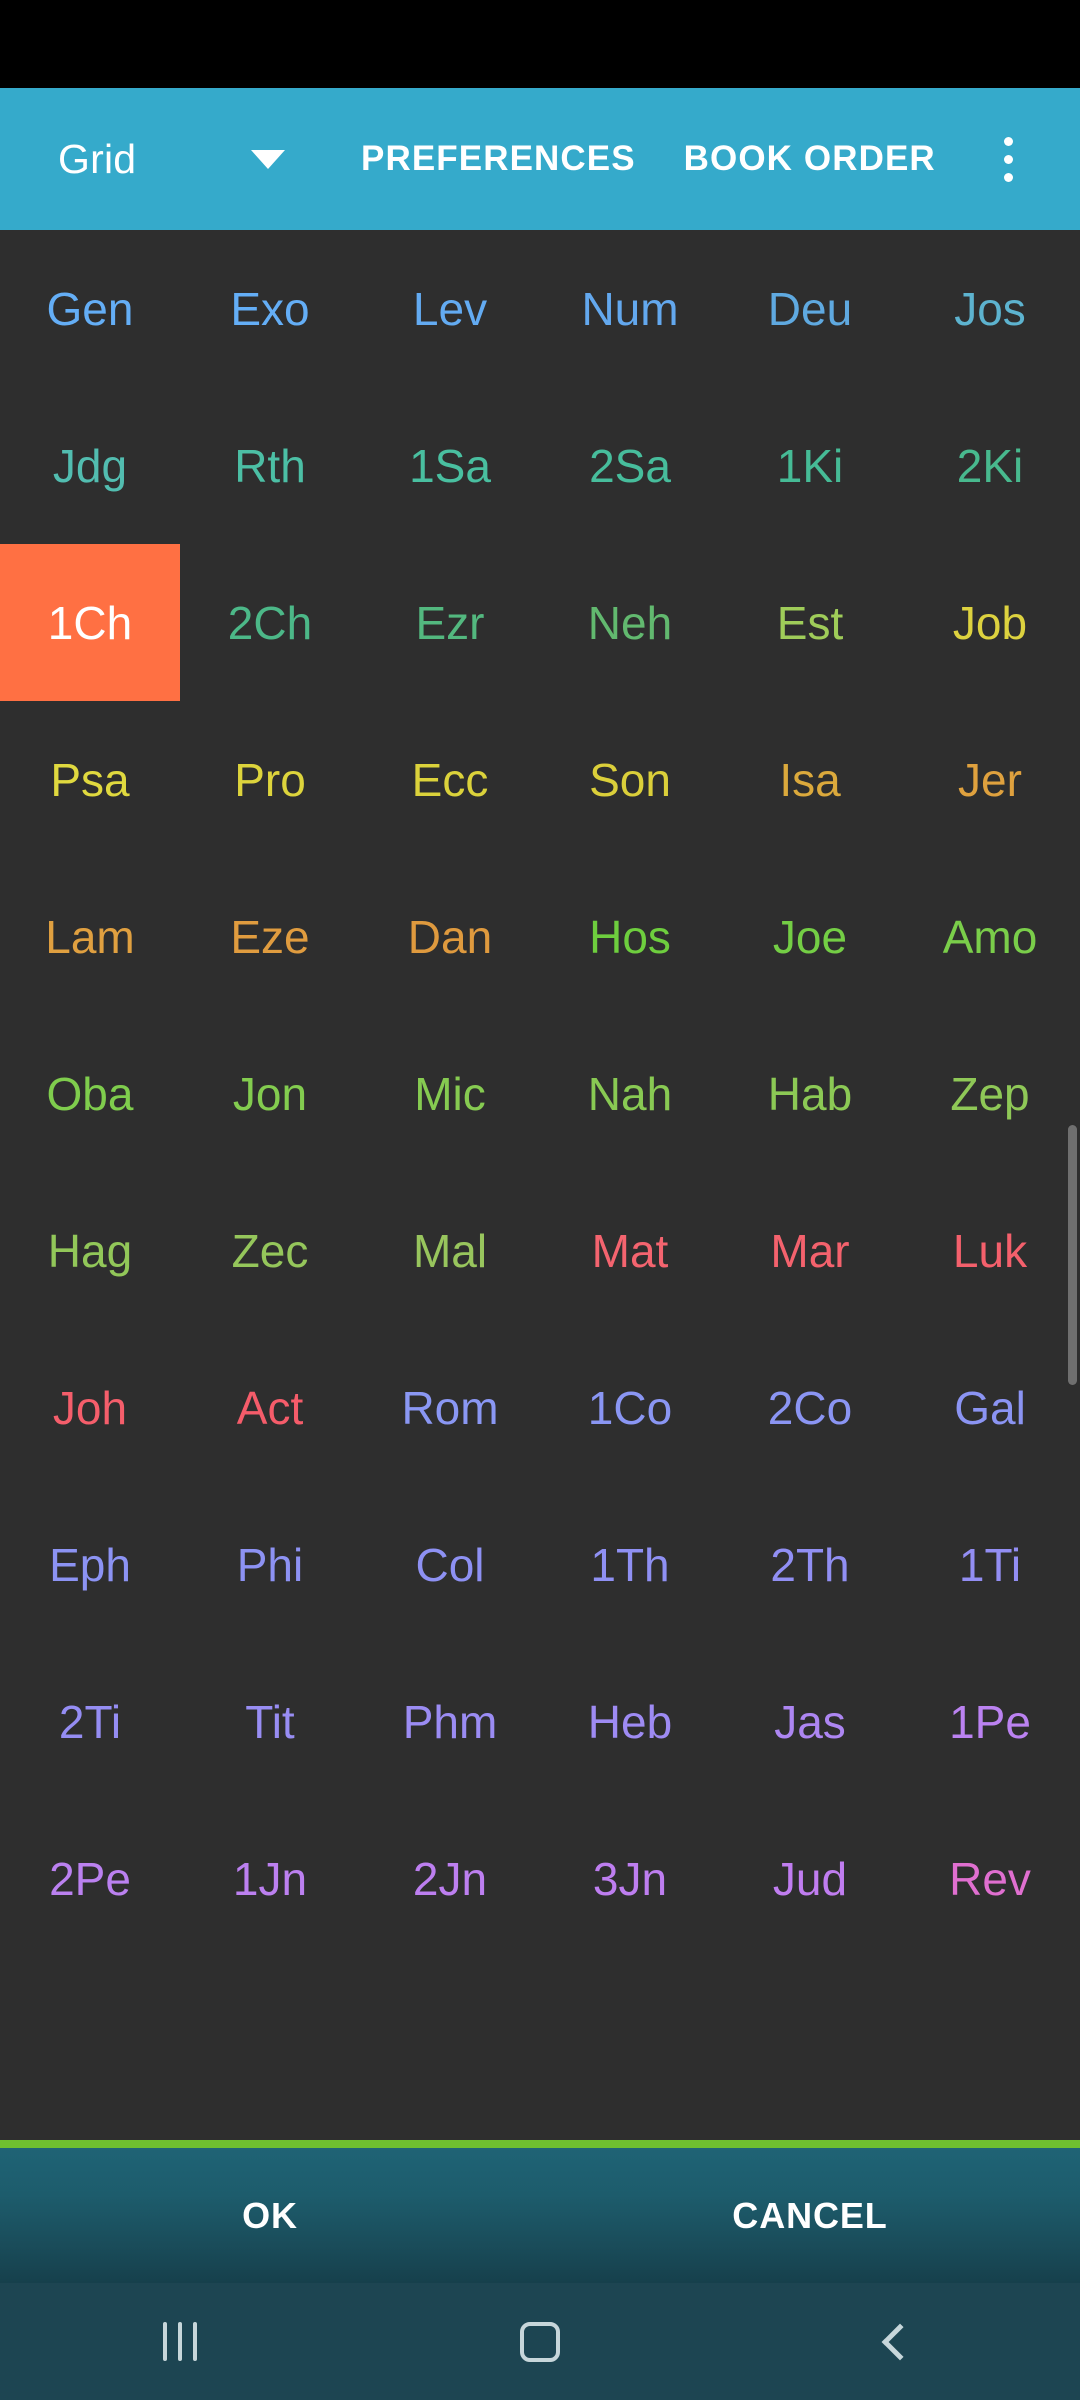  Describe the element at coordinates (90, 1564) in the screenshot. I see `book-cell-eph: Eph` at that location.